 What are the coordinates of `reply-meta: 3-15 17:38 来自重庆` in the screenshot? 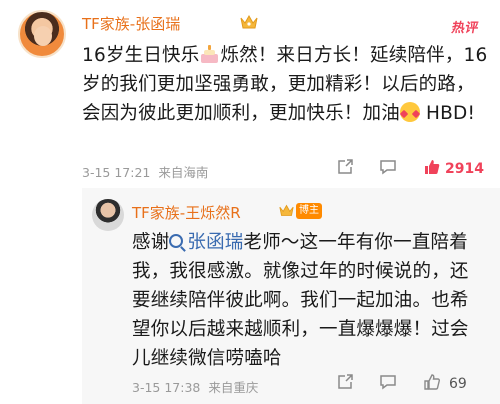 It's located at (195, 386).